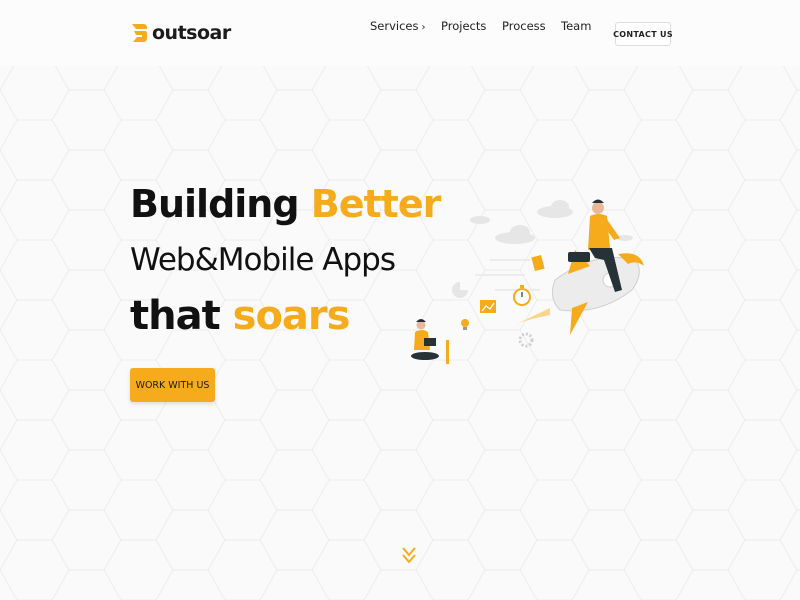  I want to click on nav-item-projects: Projects, so click(463, 26).